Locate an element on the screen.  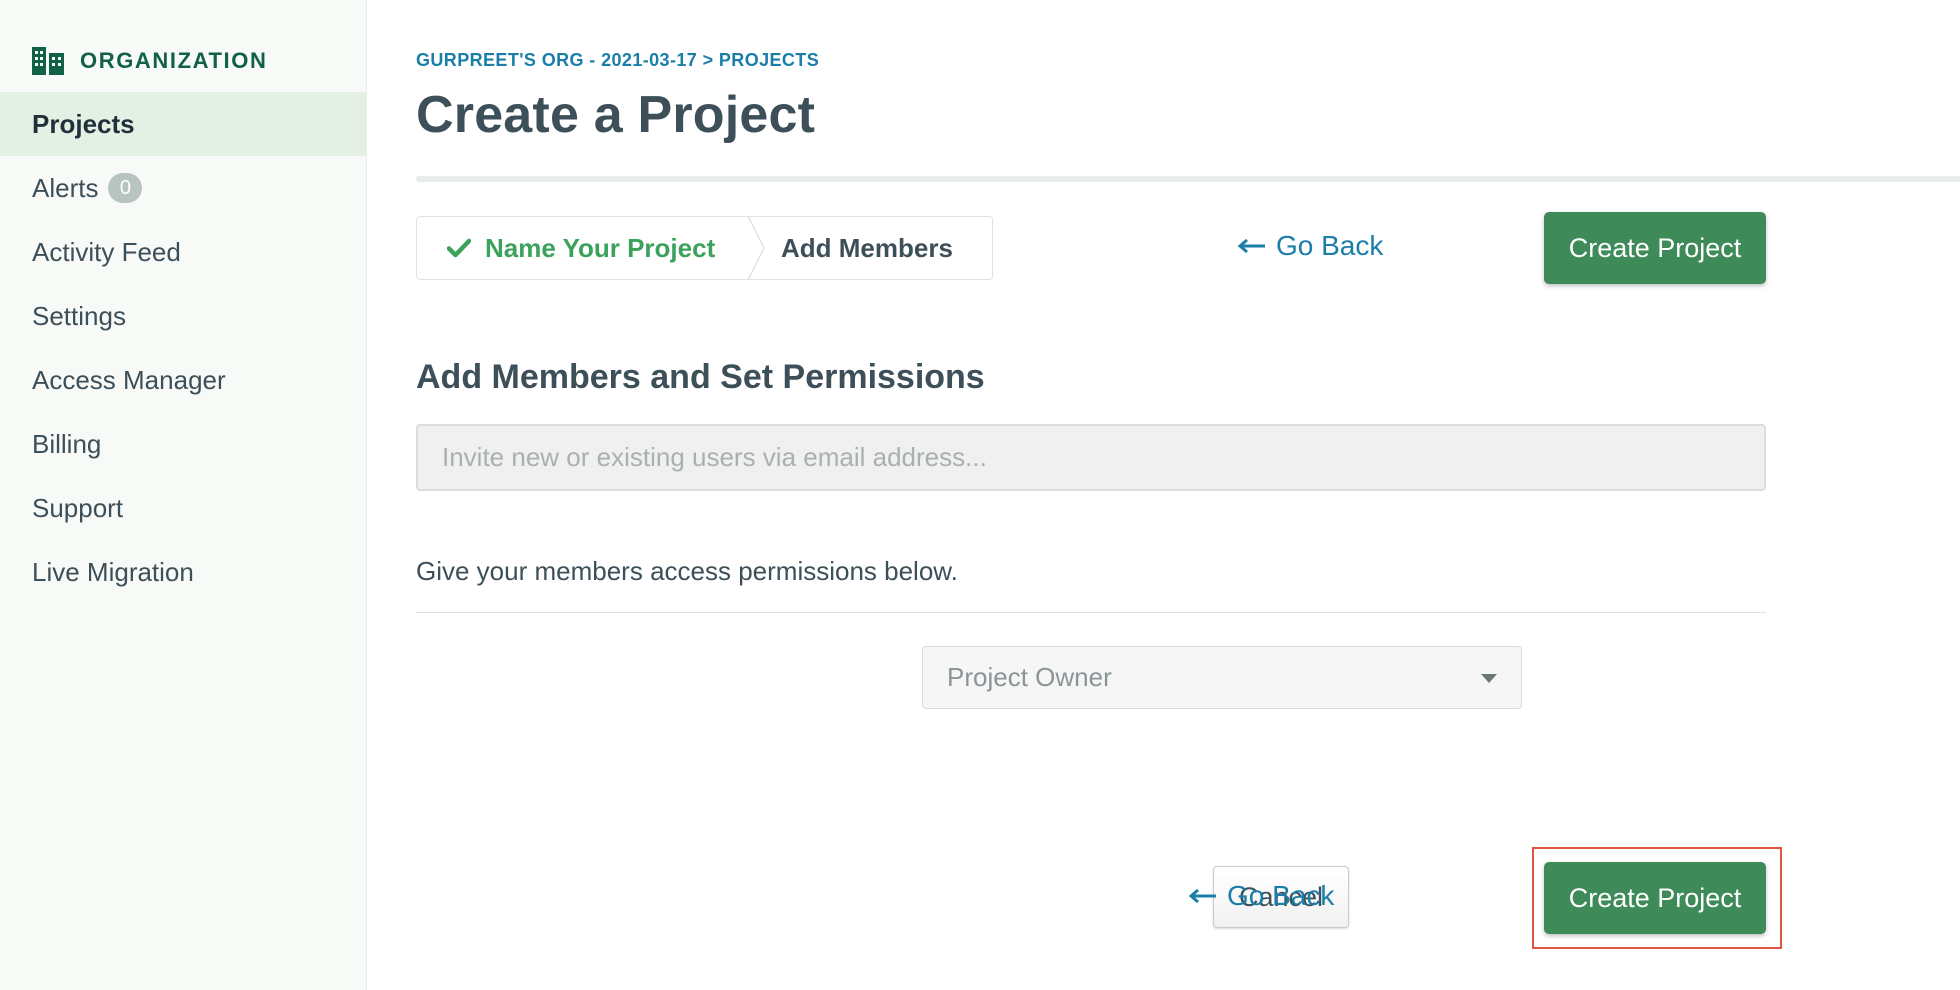
sidebar-item-settings: Settings is located at coordinates (183, 316).